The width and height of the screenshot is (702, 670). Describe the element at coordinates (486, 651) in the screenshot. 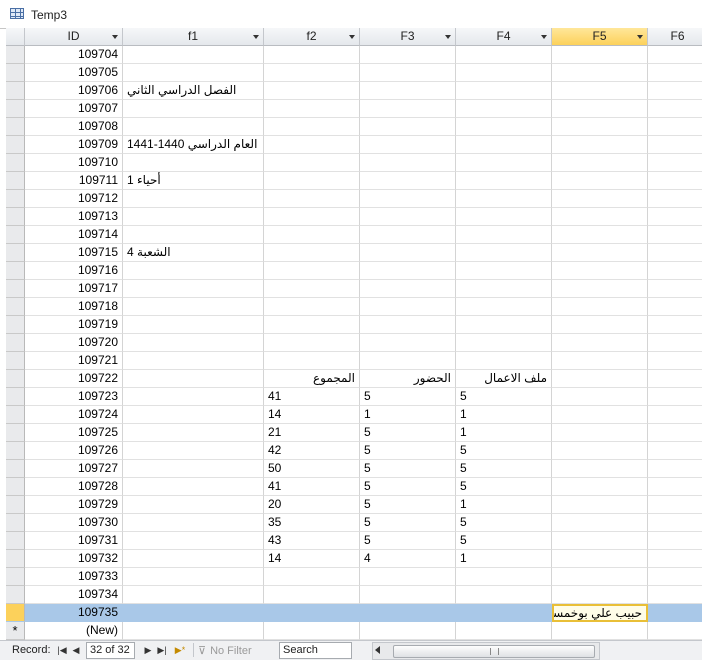

I see `horizontal-scrollbar` at that location.